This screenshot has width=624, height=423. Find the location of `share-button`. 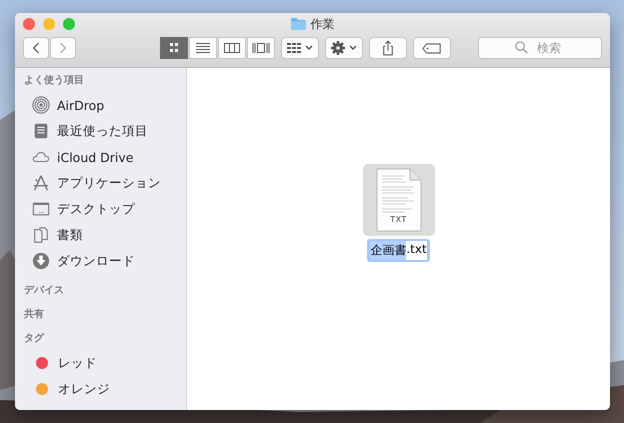

share-button is located at coordinates (388, 48).